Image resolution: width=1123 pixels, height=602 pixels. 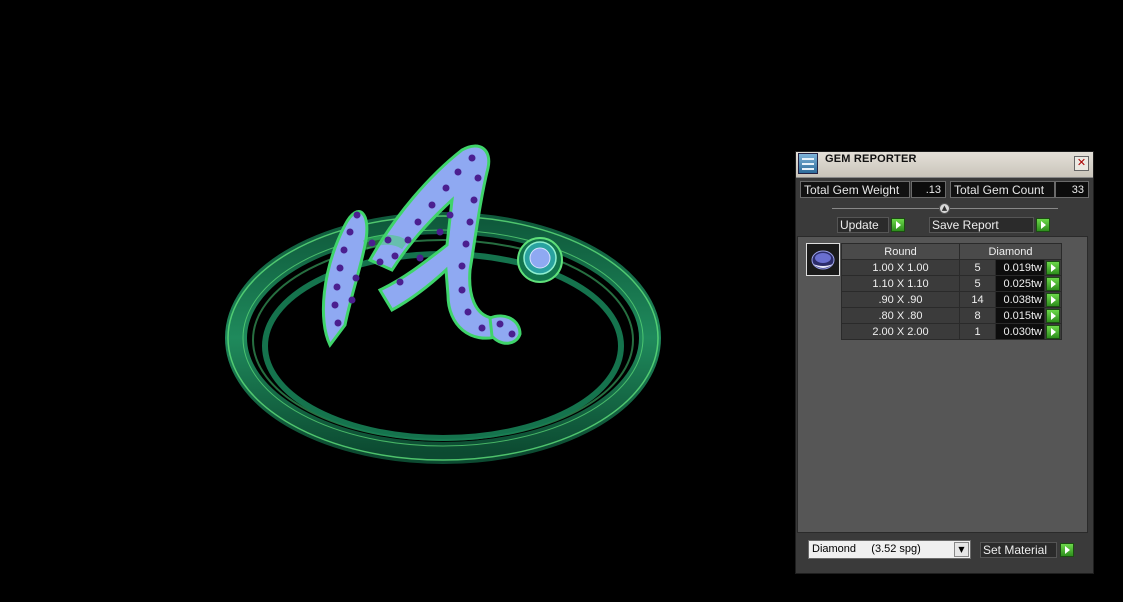 I want to click on gem-count-cell: 1, so click(x=977, y=331).